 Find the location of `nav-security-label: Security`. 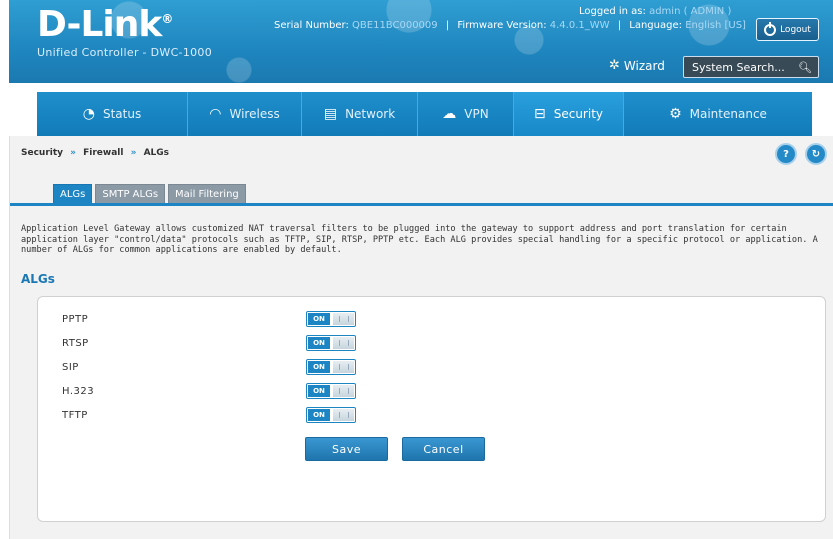

nav-security-label: Security is located at coordinates (578, 114).